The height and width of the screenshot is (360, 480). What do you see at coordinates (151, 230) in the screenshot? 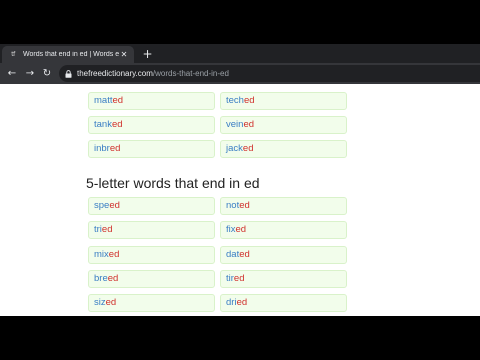
I see `word-link: tried` at bounding box center [151, 230].